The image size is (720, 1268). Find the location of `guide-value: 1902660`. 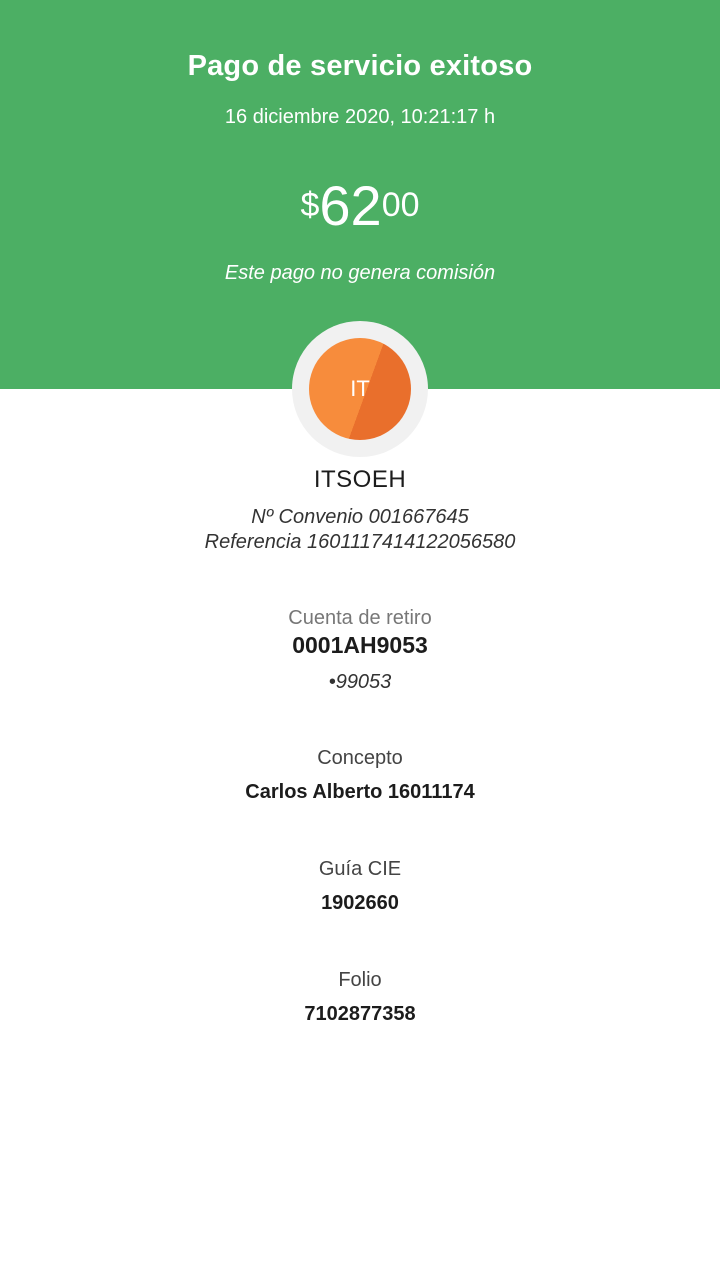

guide-value: 1902660 is located at coordinates (360, 903).